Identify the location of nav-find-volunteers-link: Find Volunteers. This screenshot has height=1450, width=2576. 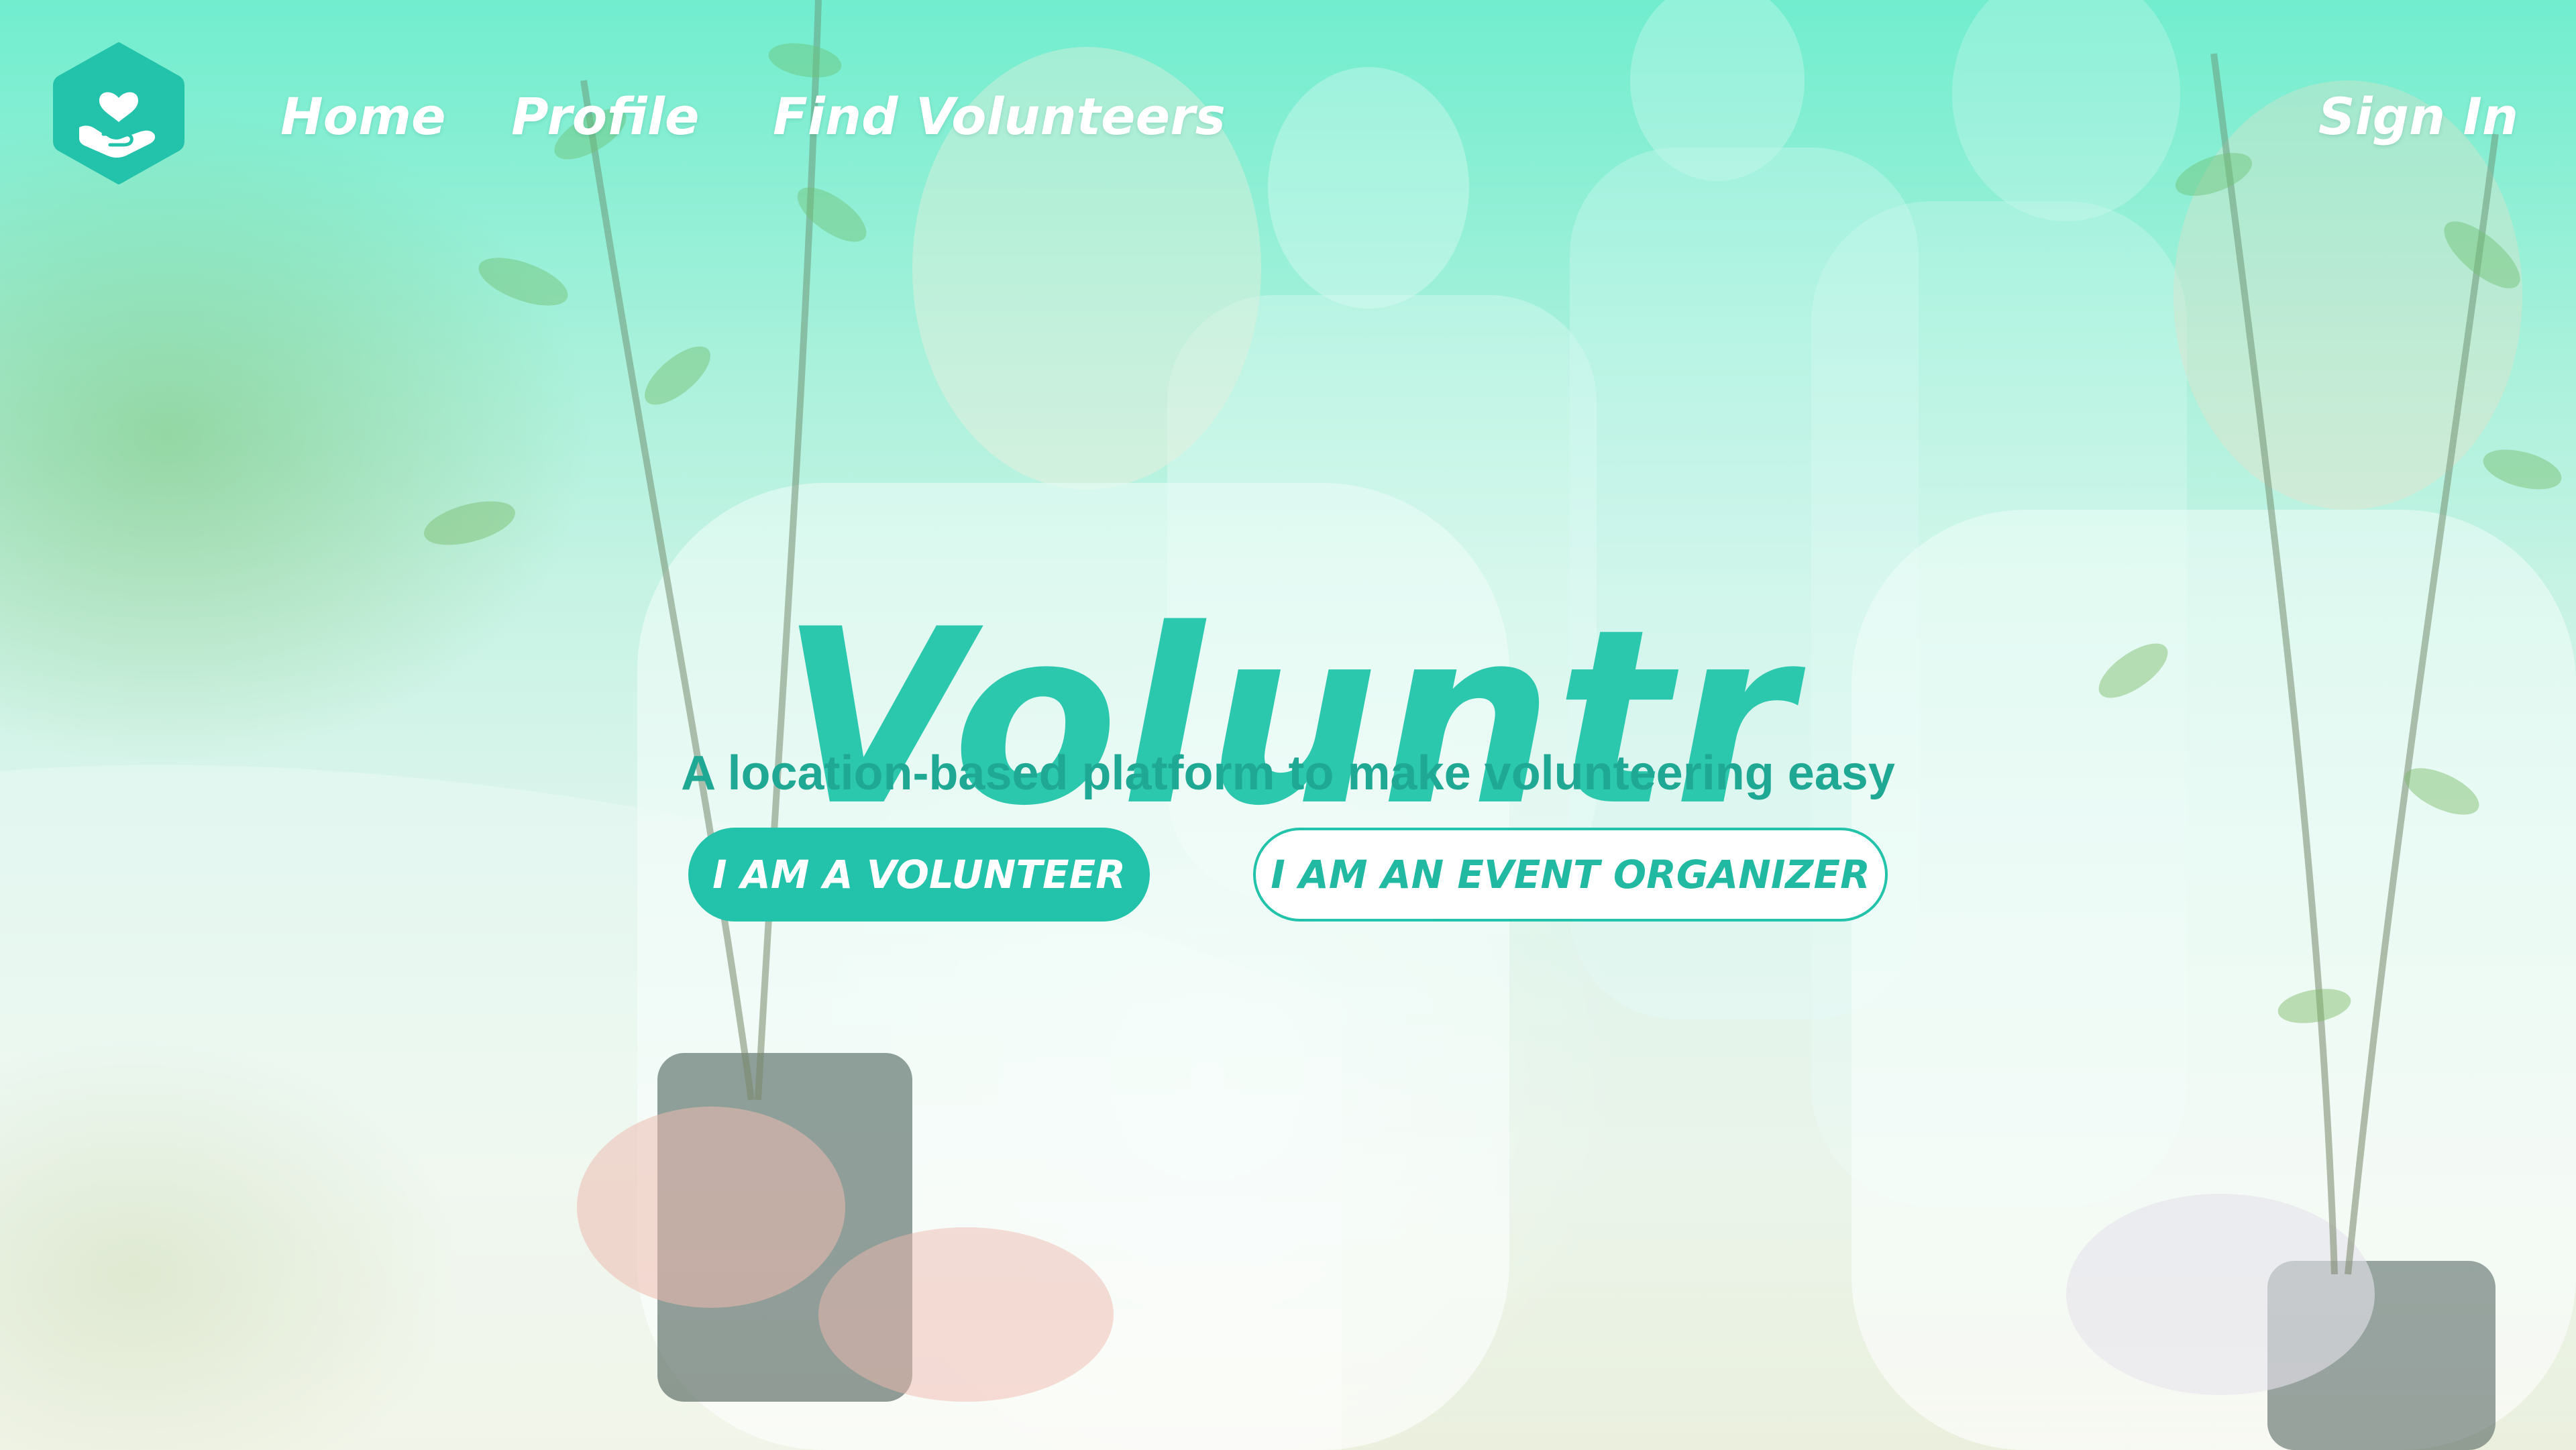
(999, 117).